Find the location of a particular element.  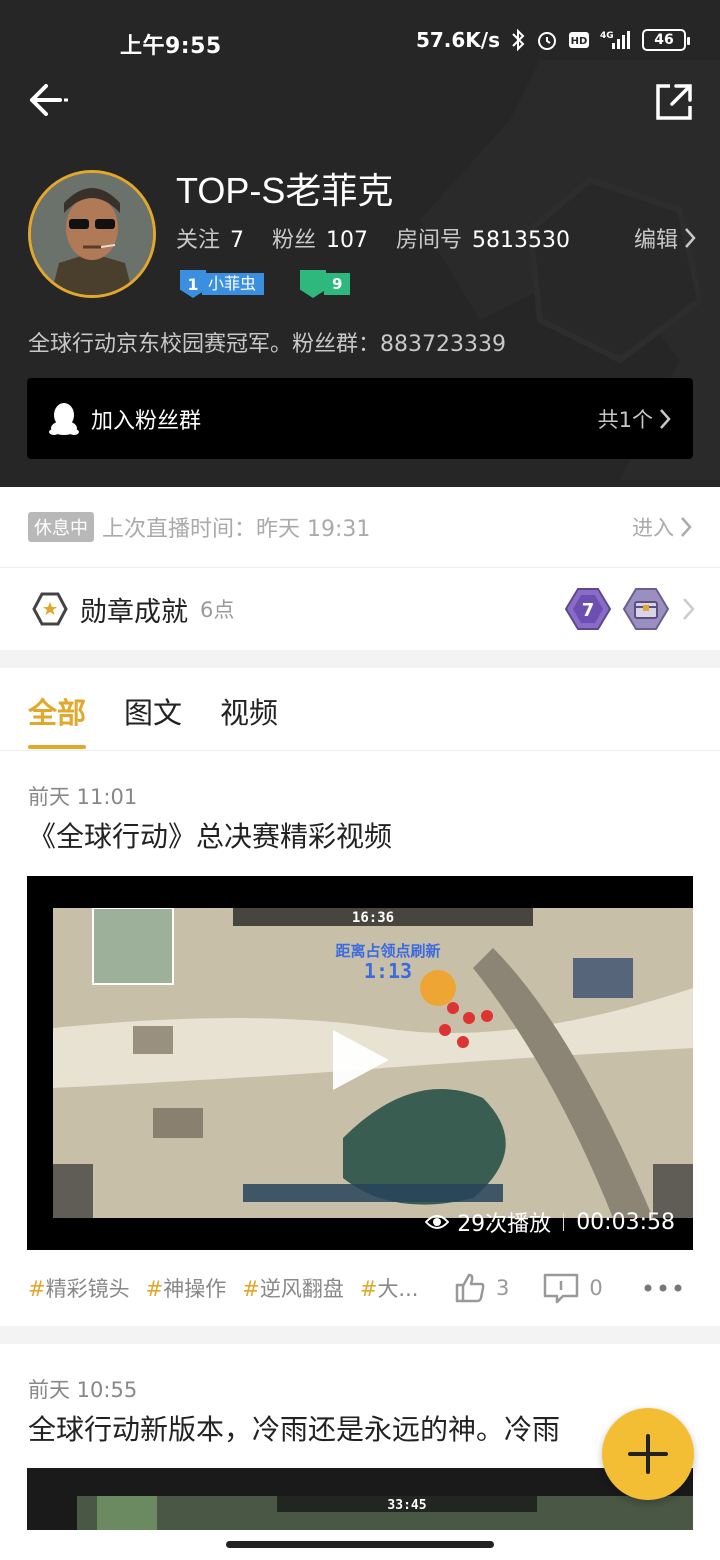

medal-points: 6点 is located at coordinates (217, 610).